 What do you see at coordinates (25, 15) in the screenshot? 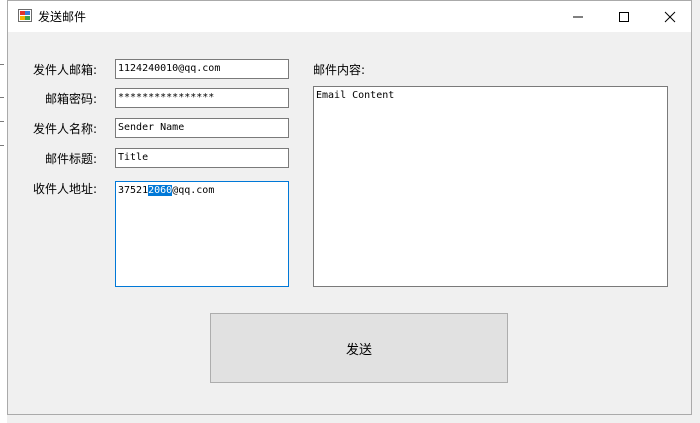
I see `mail-app-icon` at bounding box center [25, 15].